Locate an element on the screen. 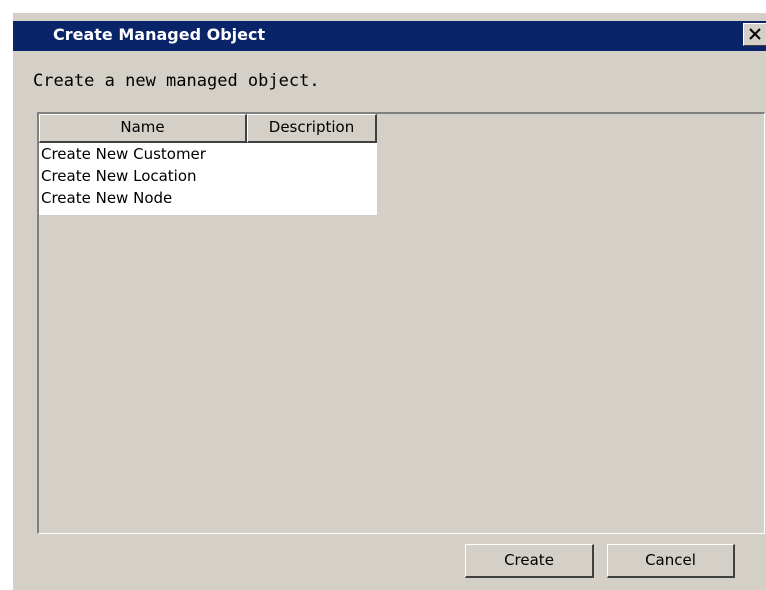  create-button: Create is located at coordinates (529, 561).